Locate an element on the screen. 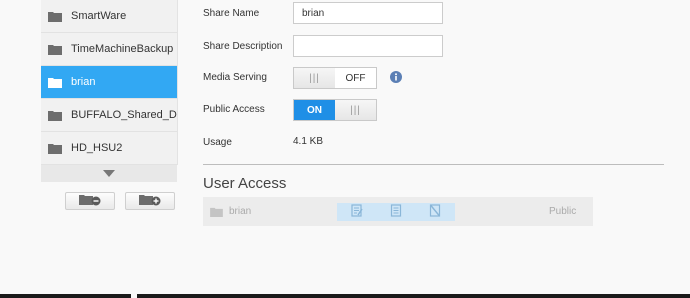 This screenshot has height=298, width=690. user-access-title: User Access is located at coordinates (245, 183).